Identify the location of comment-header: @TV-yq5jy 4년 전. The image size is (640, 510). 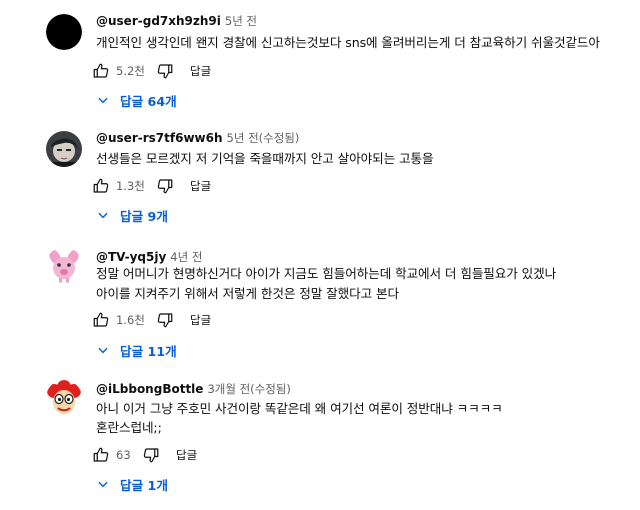
(149, 257).